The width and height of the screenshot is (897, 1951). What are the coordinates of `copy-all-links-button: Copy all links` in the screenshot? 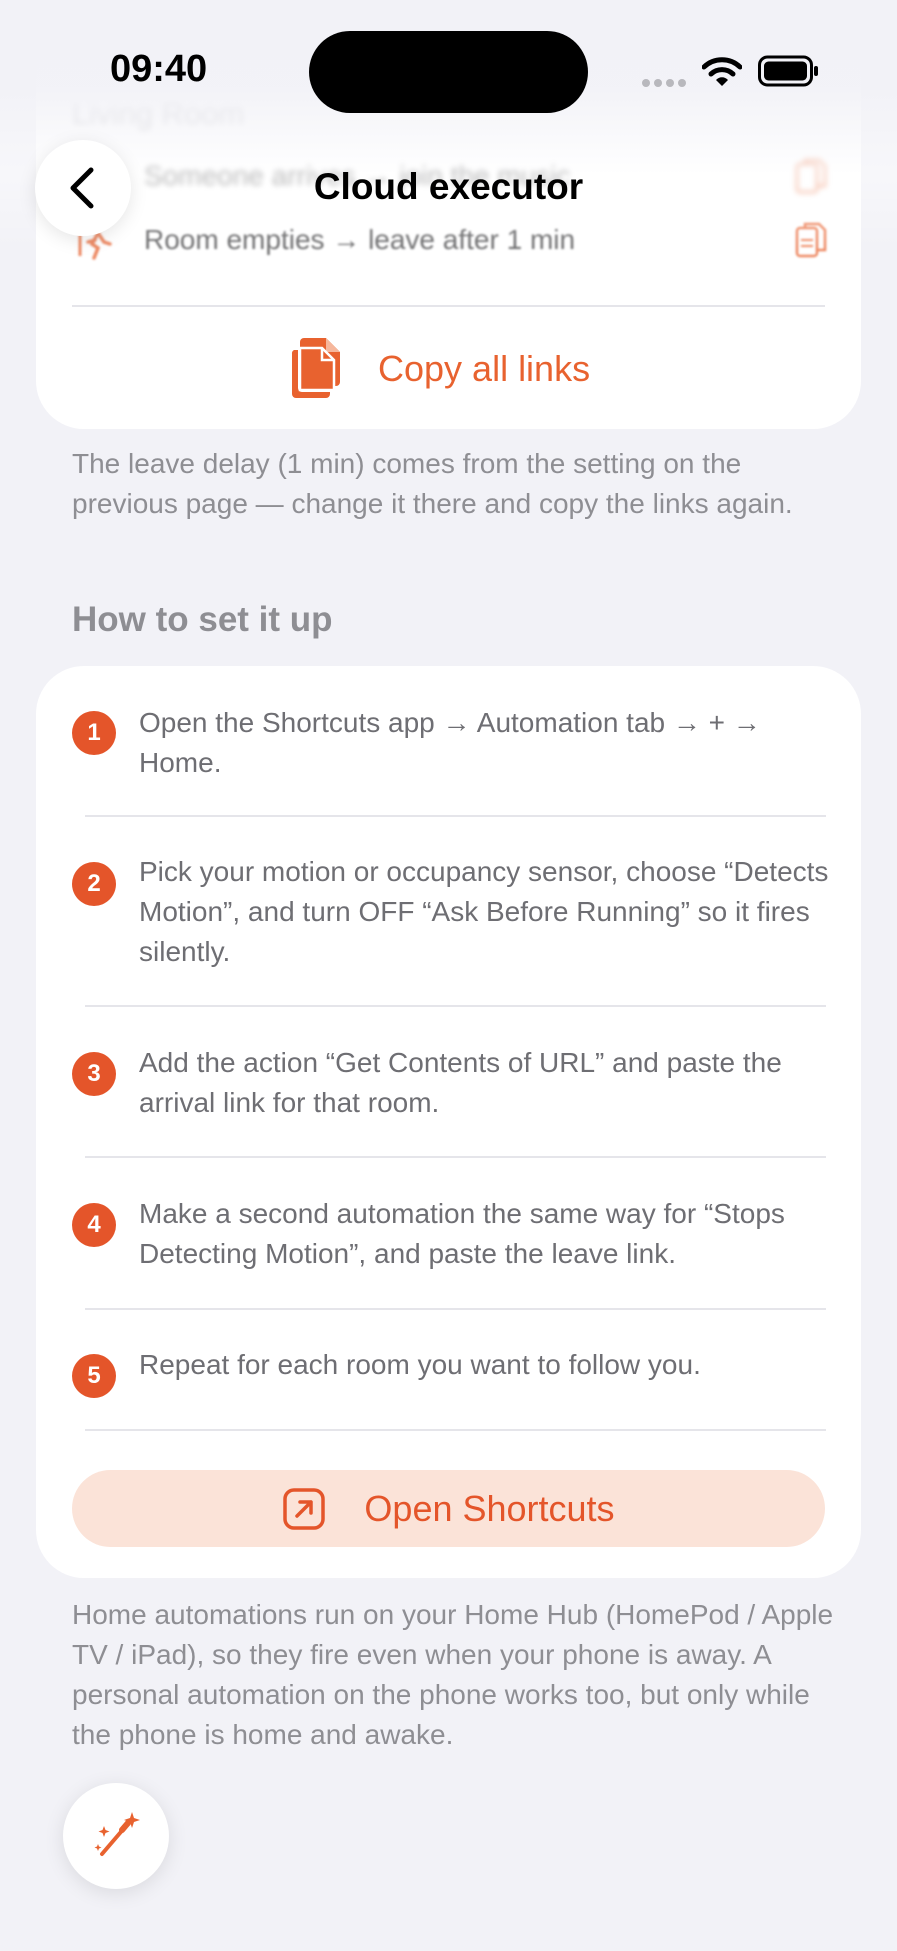 It's located at (440, 369).